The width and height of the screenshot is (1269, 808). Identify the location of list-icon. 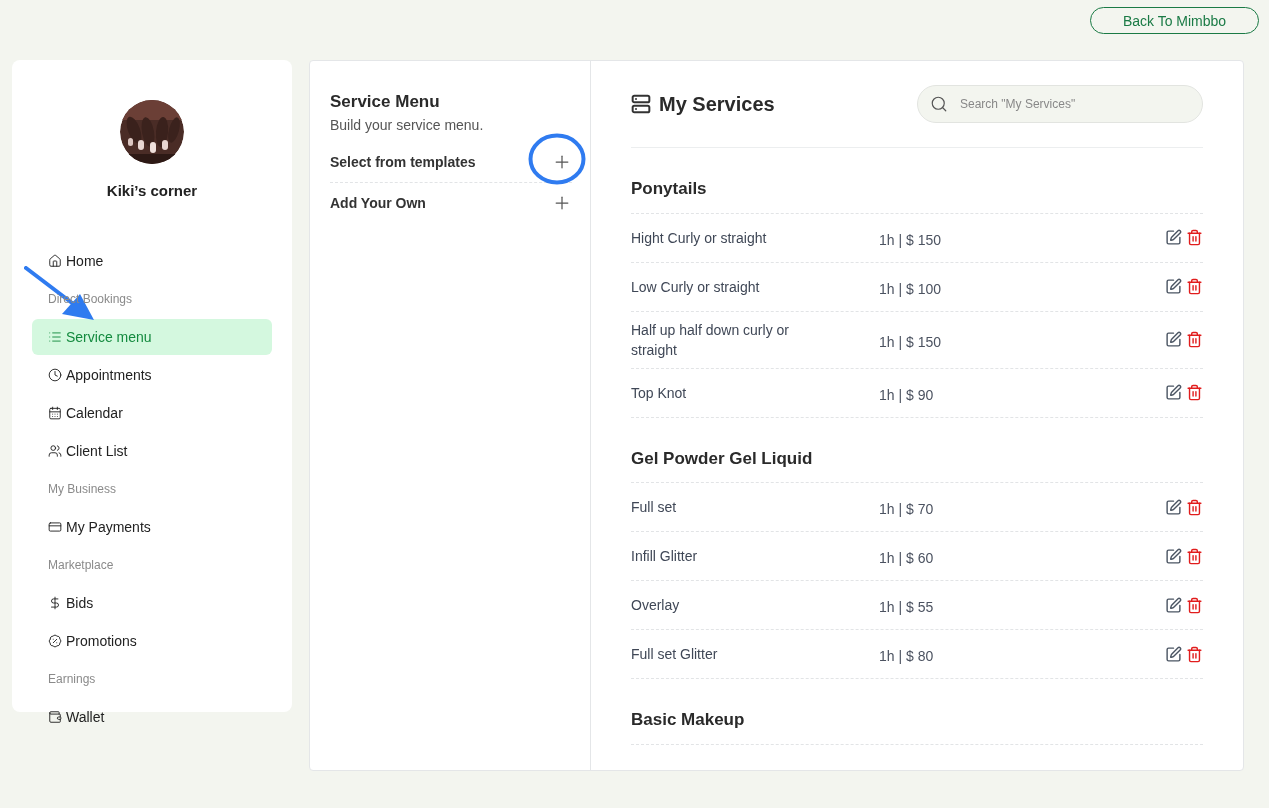
(55, 336).